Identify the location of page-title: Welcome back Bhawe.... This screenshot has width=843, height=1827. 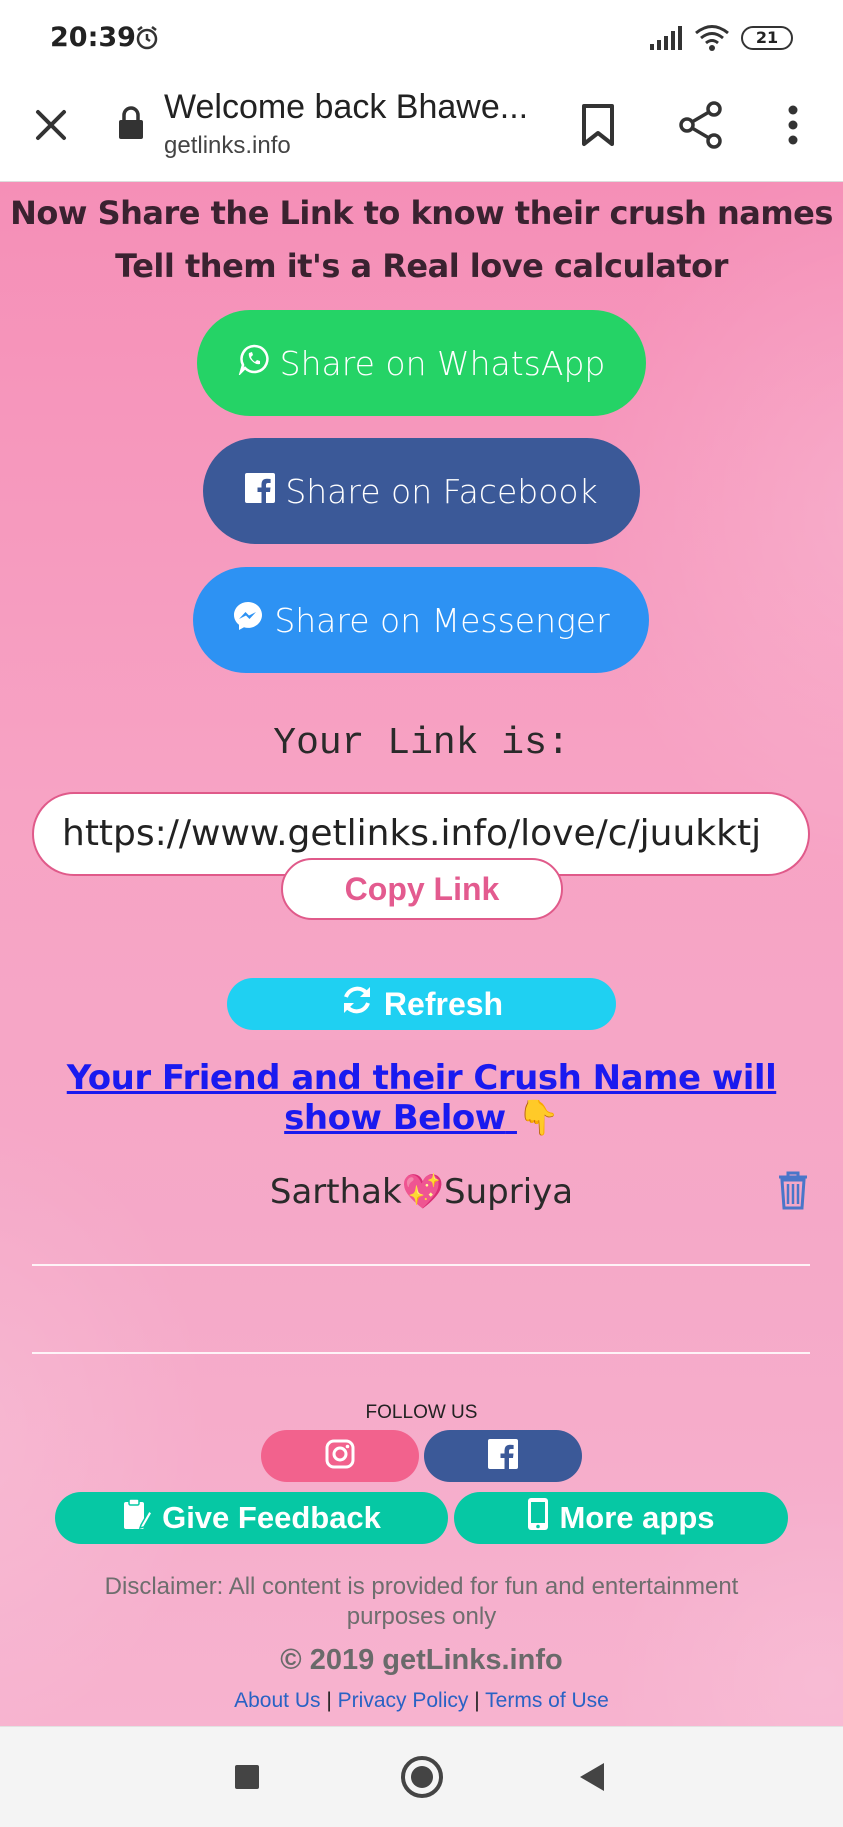
(346, 107).